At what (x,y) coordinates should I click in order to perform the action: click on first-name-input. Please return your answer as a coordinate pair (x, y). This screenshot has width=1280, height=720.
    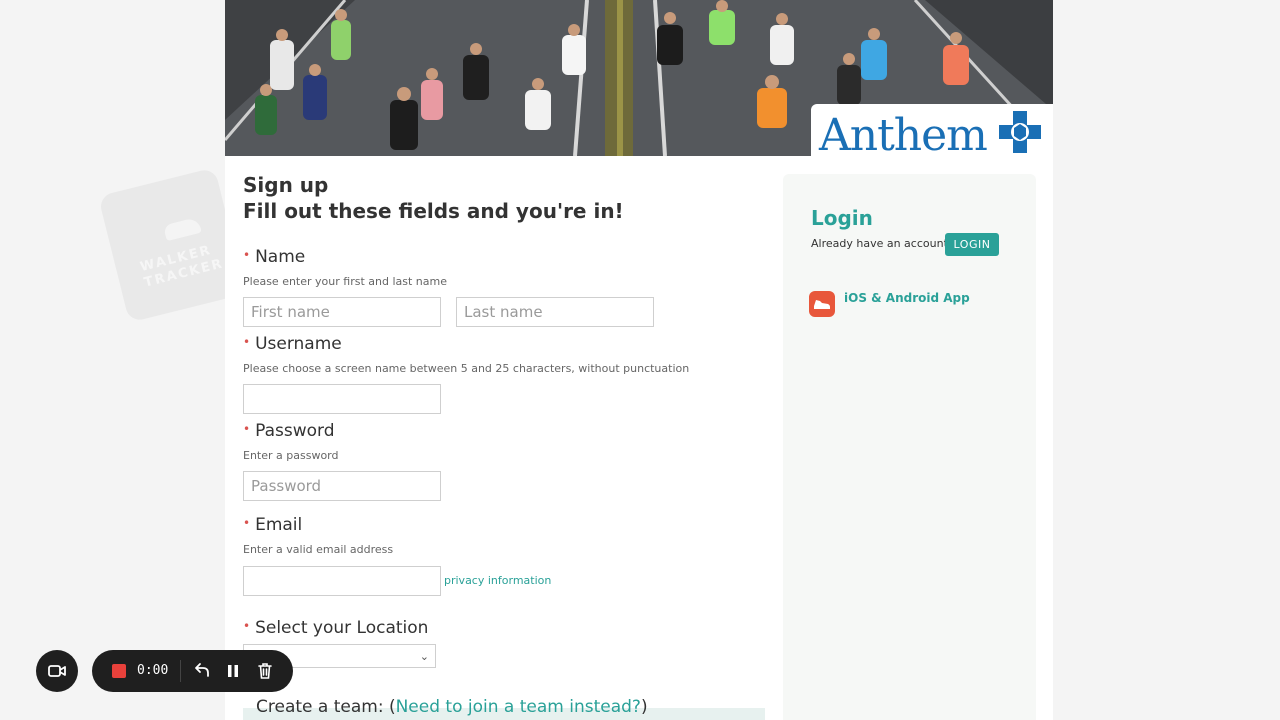
    Looking at the image, I should click on (342, 312).